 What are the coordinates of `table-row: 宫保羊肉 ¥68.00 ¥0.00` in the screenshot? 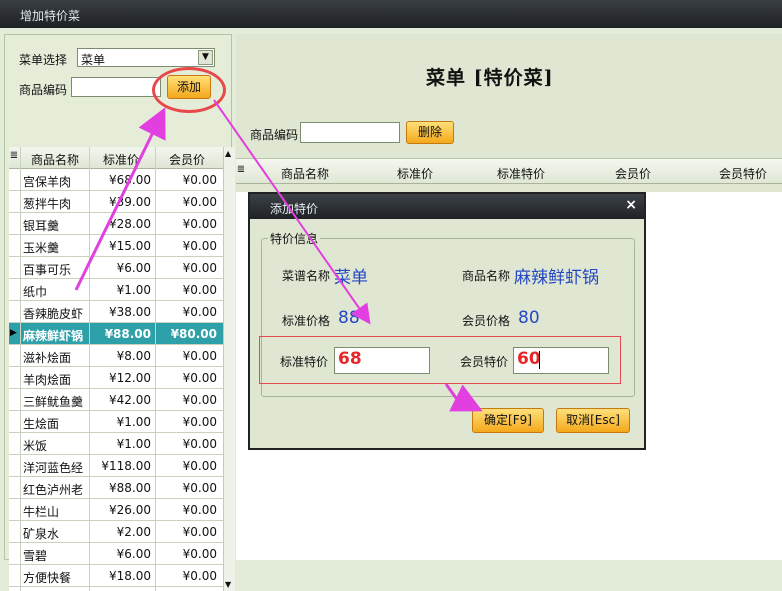 It's located at (116, 180).